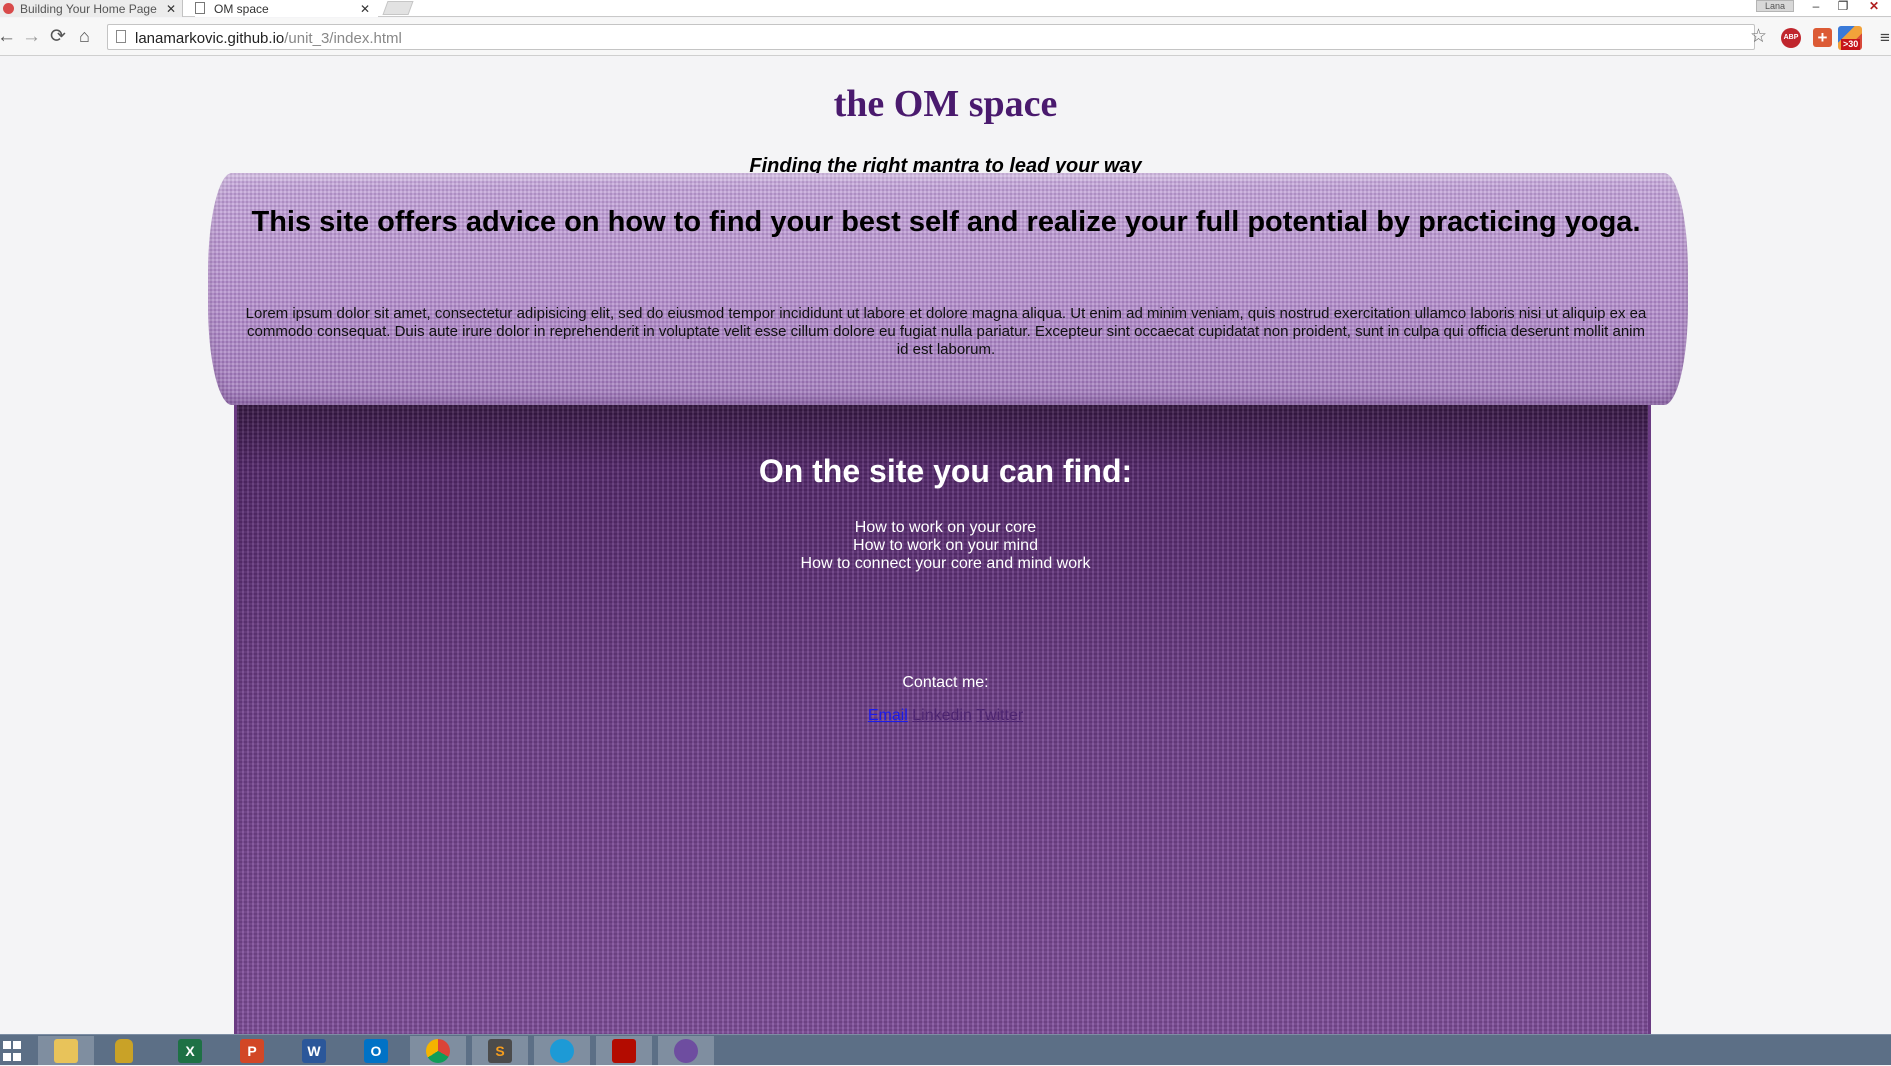 This screenshot has height=1066, width=1891. I want to click on taskbar-powerpoint: P, so click(252, 1051).